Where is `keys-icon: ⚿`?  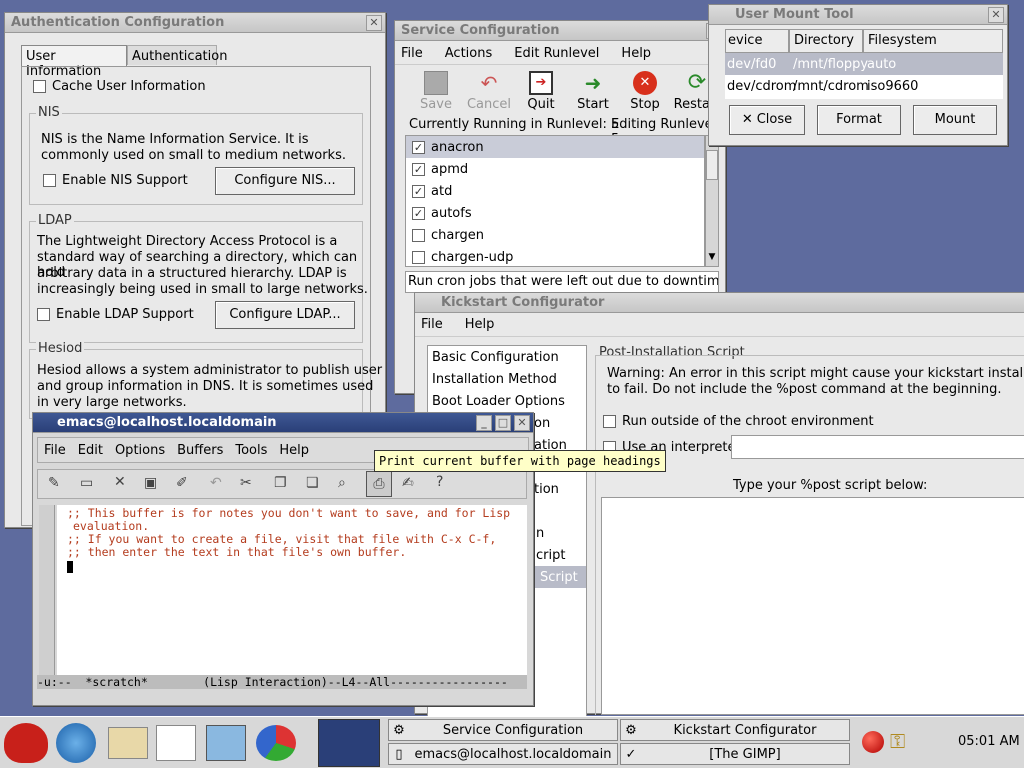
keys-icon: ⚿ is located at coordinates (897, 741).